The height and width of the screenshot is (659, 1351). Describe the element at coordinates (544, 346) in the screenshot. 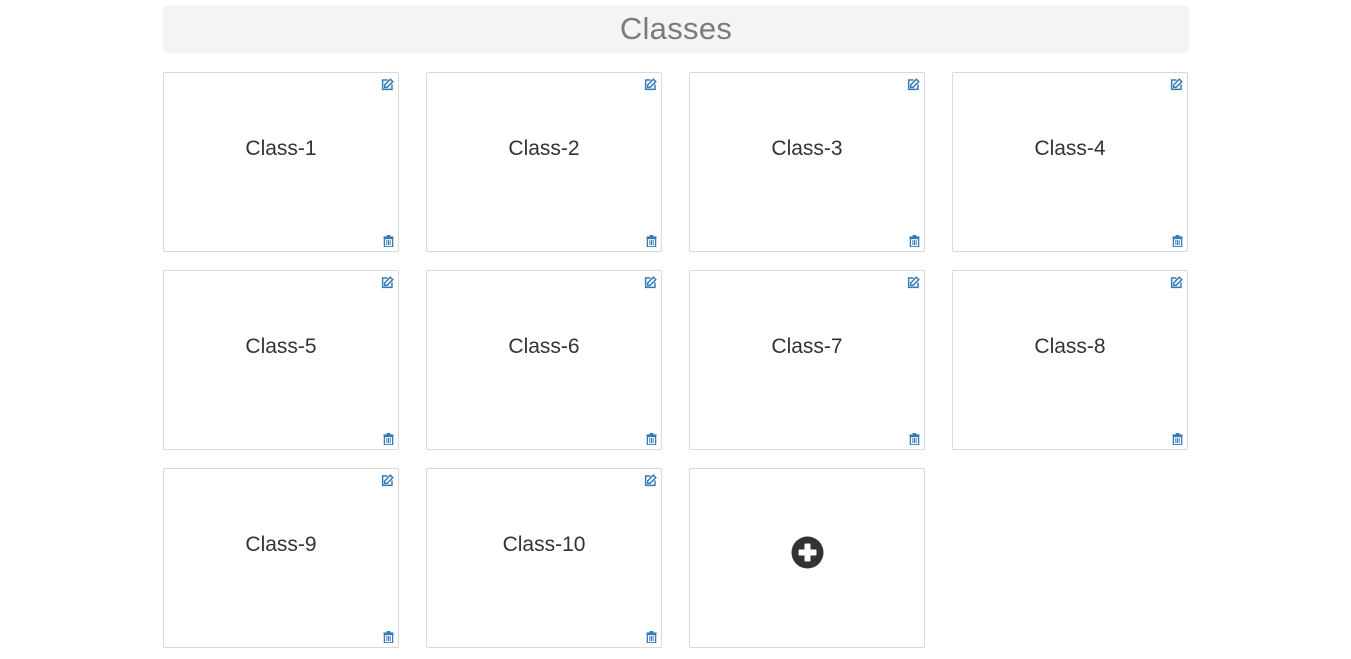

I see `class-label: Class-6` at that location.